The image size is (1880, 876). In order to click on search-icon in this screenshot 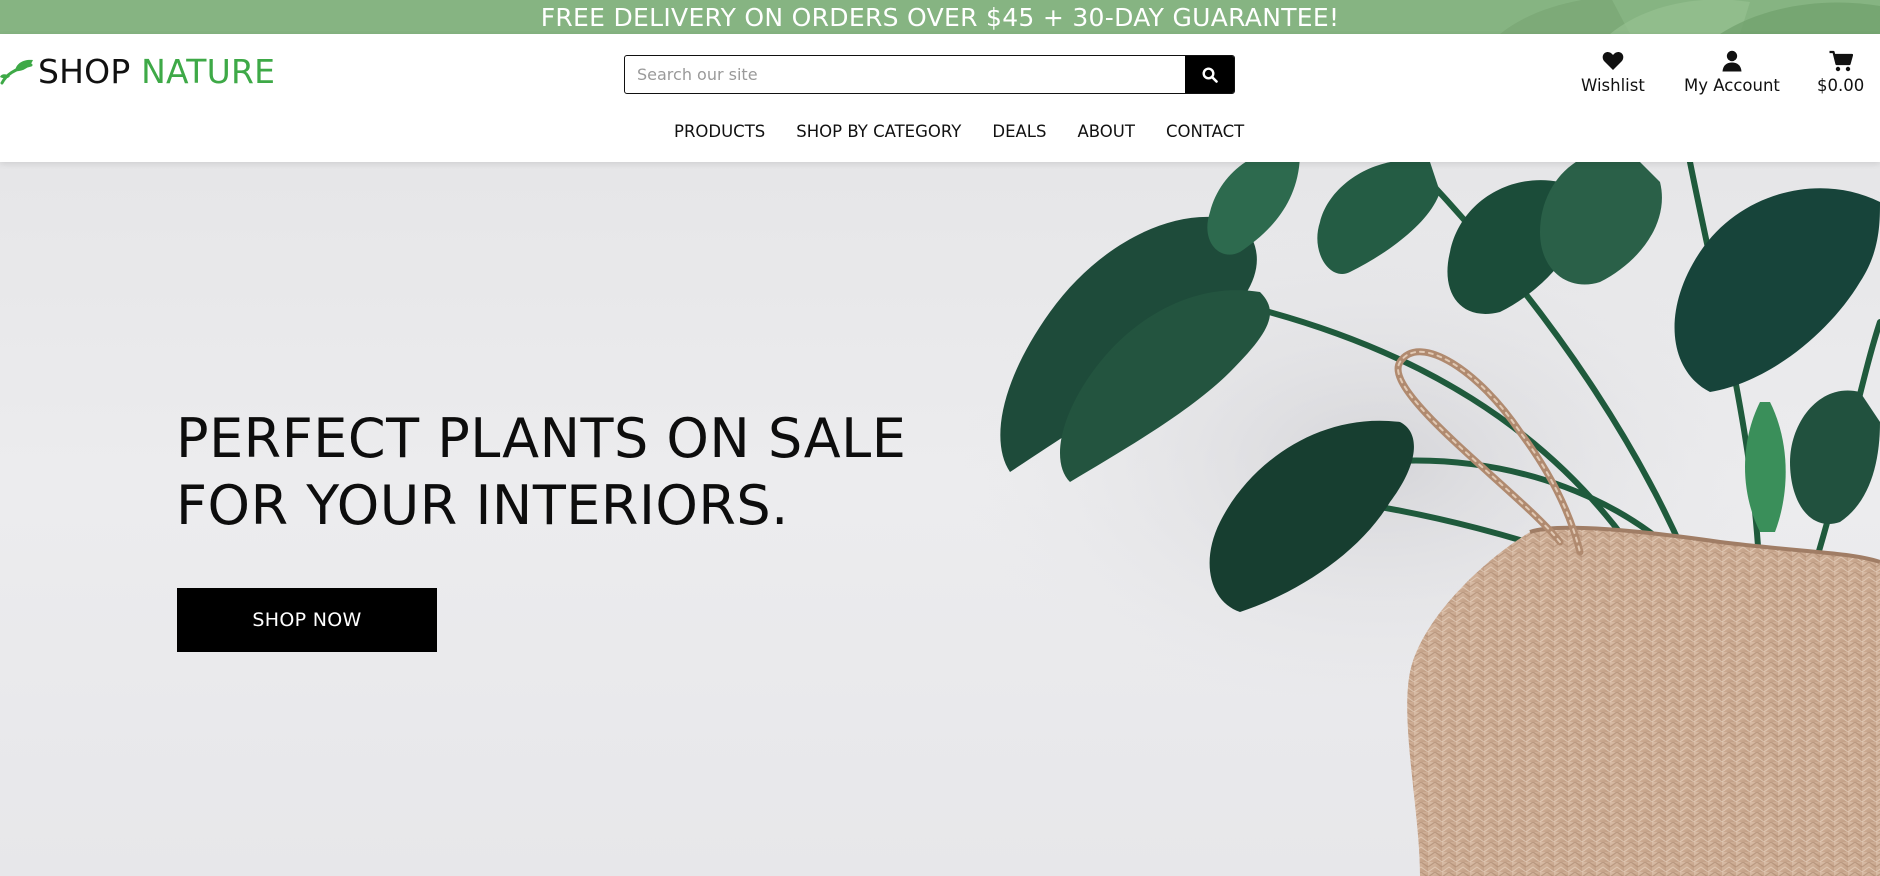, I will do `click(1209, 74)`.